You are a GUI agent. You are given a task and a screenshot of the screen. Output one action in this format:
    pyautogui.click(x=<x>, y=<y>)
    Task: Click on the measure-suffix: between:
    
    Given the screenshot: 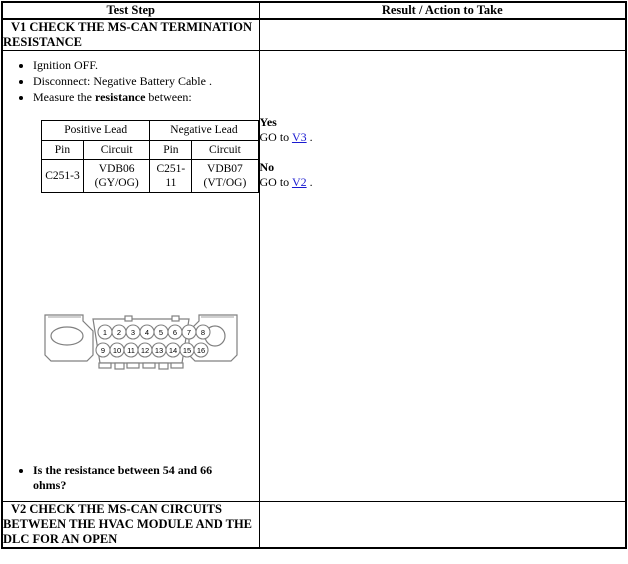 What is the action you would take?
    pyautogui.click(x=168, y=97)
    